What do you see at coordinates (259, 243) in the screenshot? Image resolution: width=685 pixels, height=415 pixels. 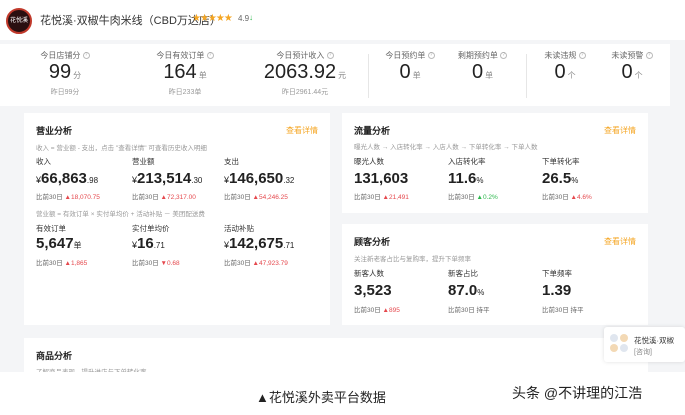 I see `metric-subsidy-value: ¥142,675.71` at bounding box center [259, 243].